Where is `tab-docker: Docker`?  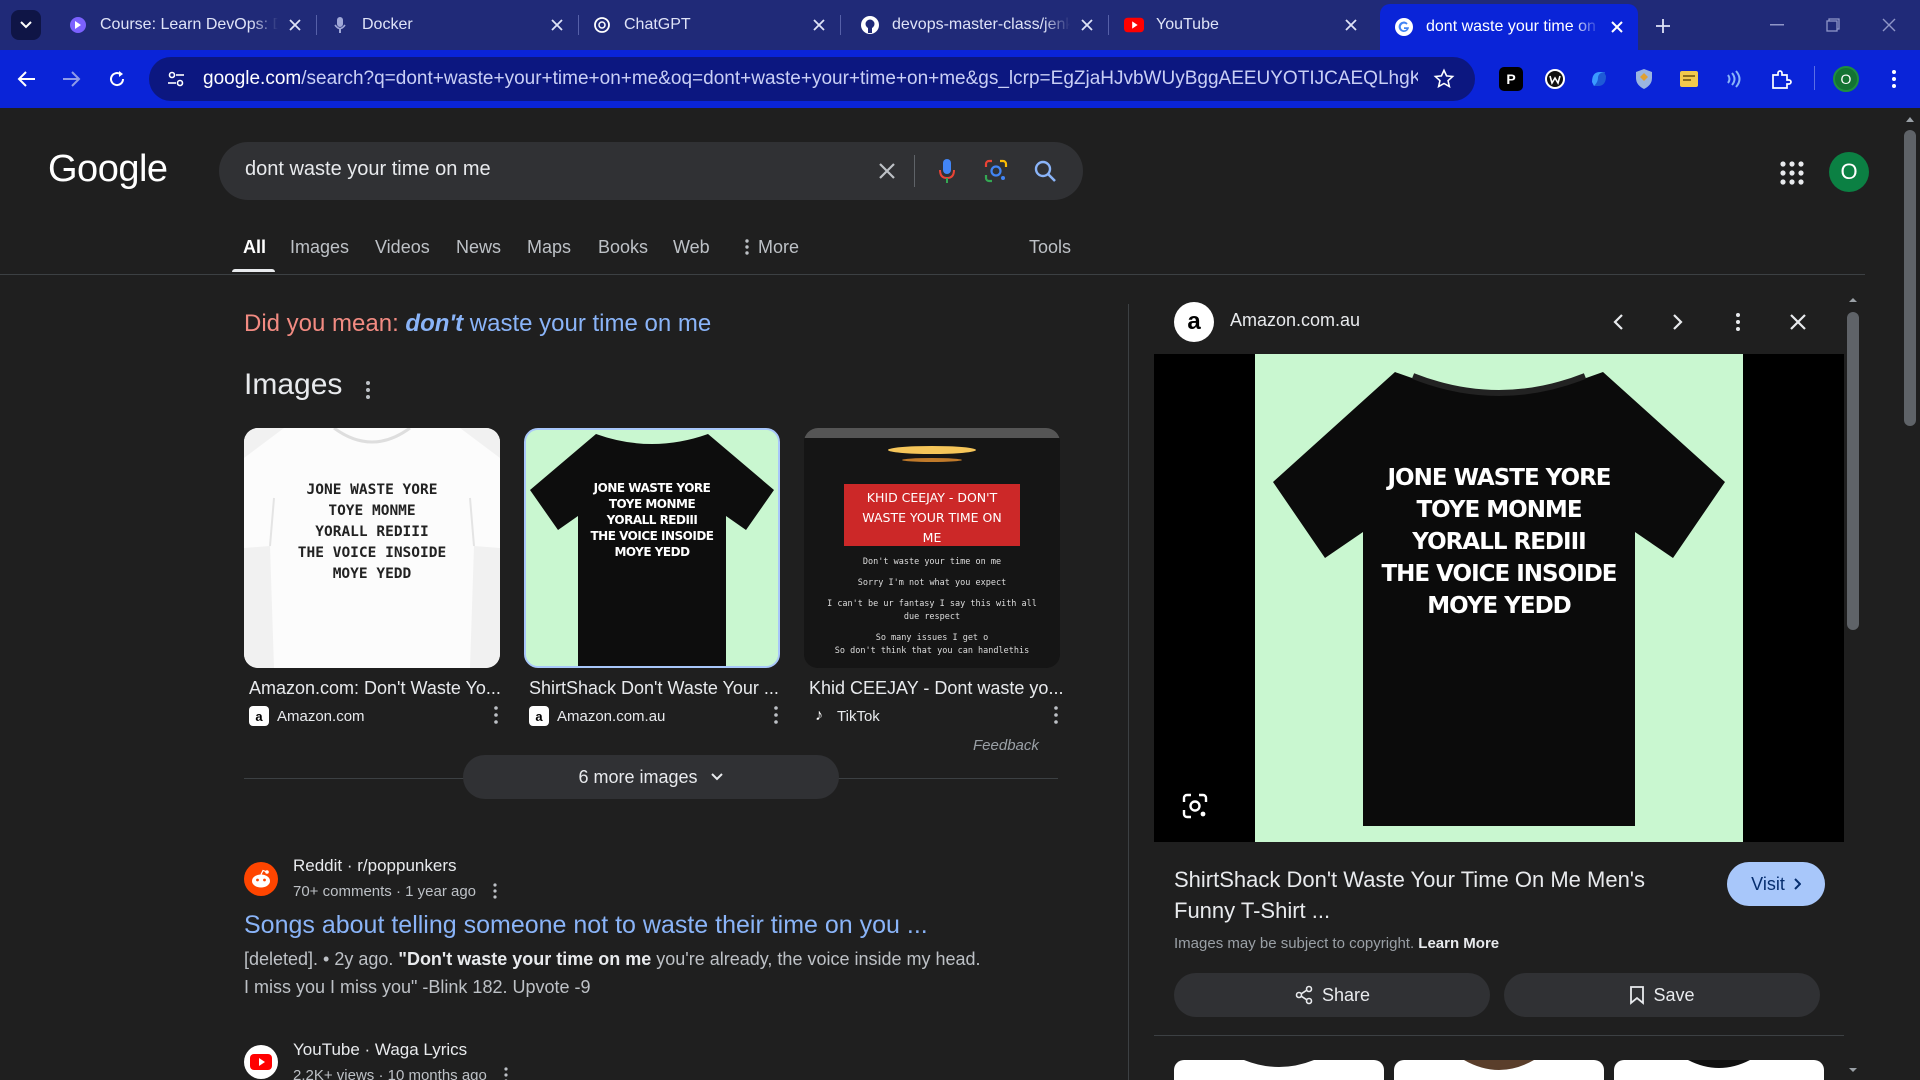 tab-docker: Docker is located at coordinates (447, 25).